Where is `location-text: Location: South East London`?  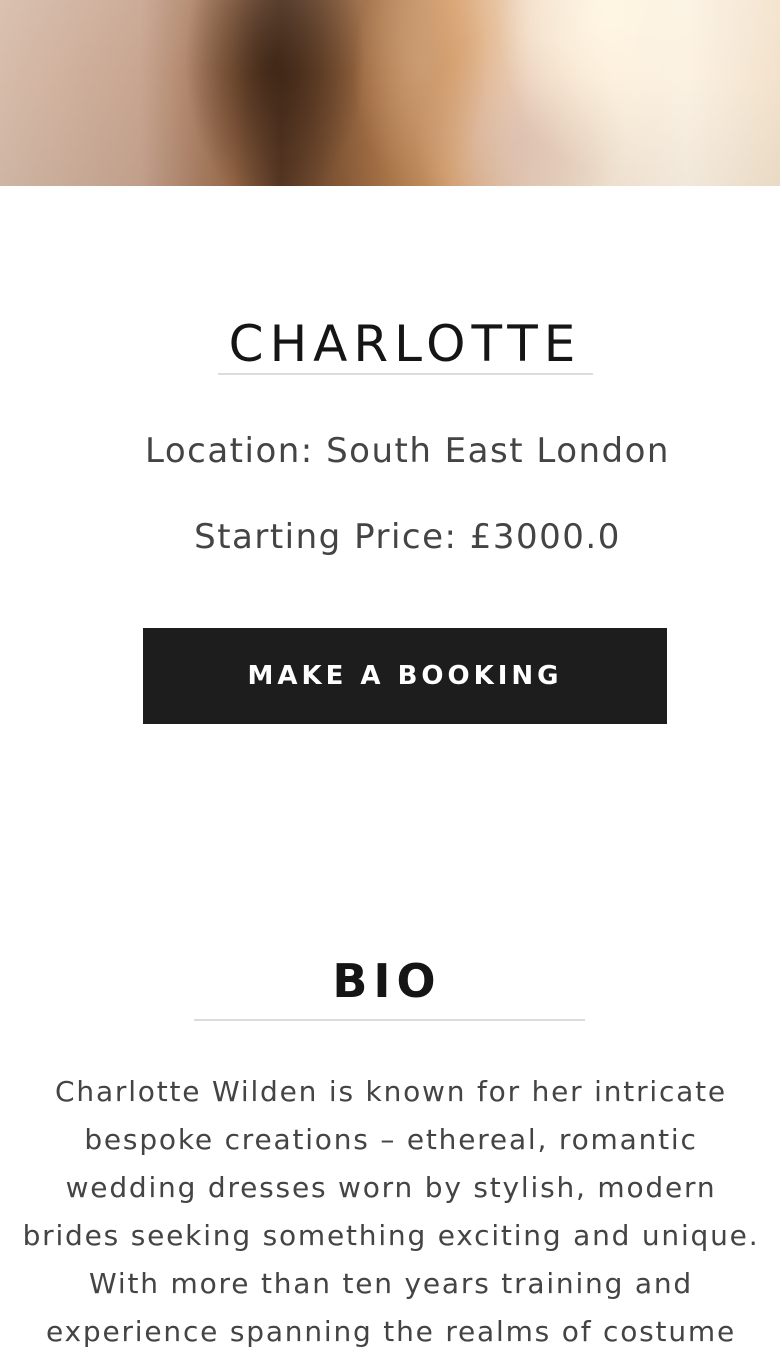 location-text: Location: South East London is located at coordinates (407, 451).